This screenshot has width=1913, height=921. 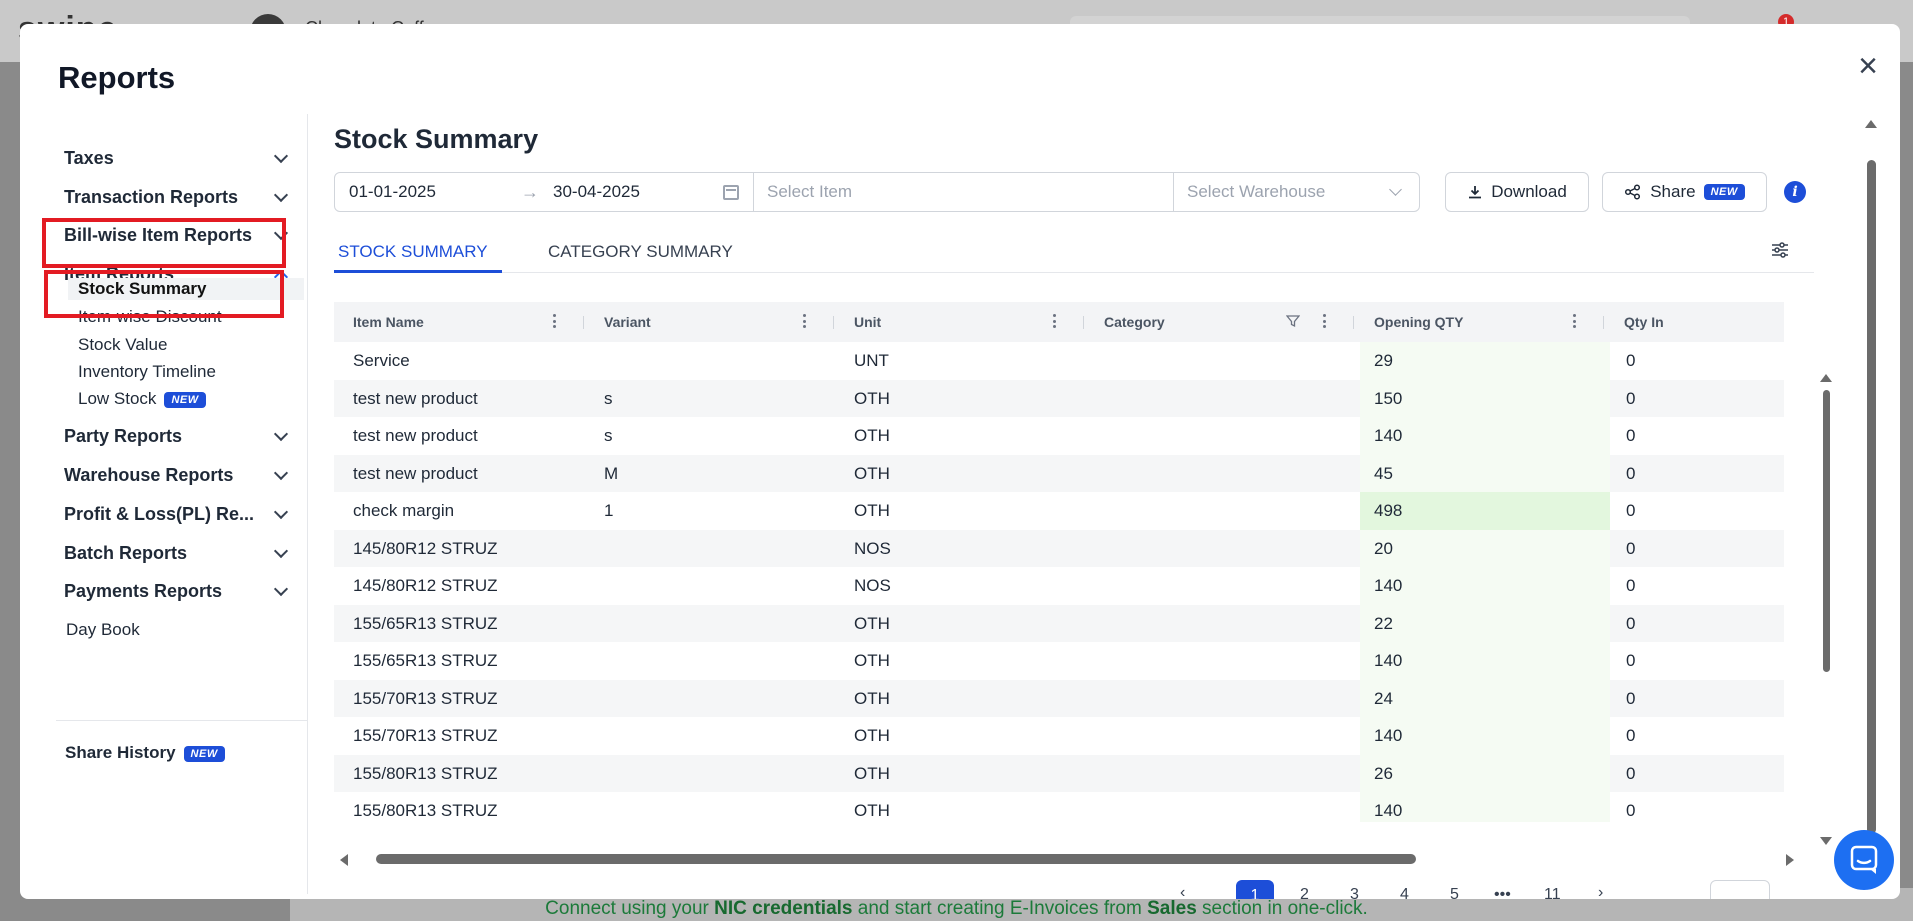 What do you see at coordinates (1780, 250) in the screenshot?
I see `column-settings-icon` at bounding box center [1780, 250].